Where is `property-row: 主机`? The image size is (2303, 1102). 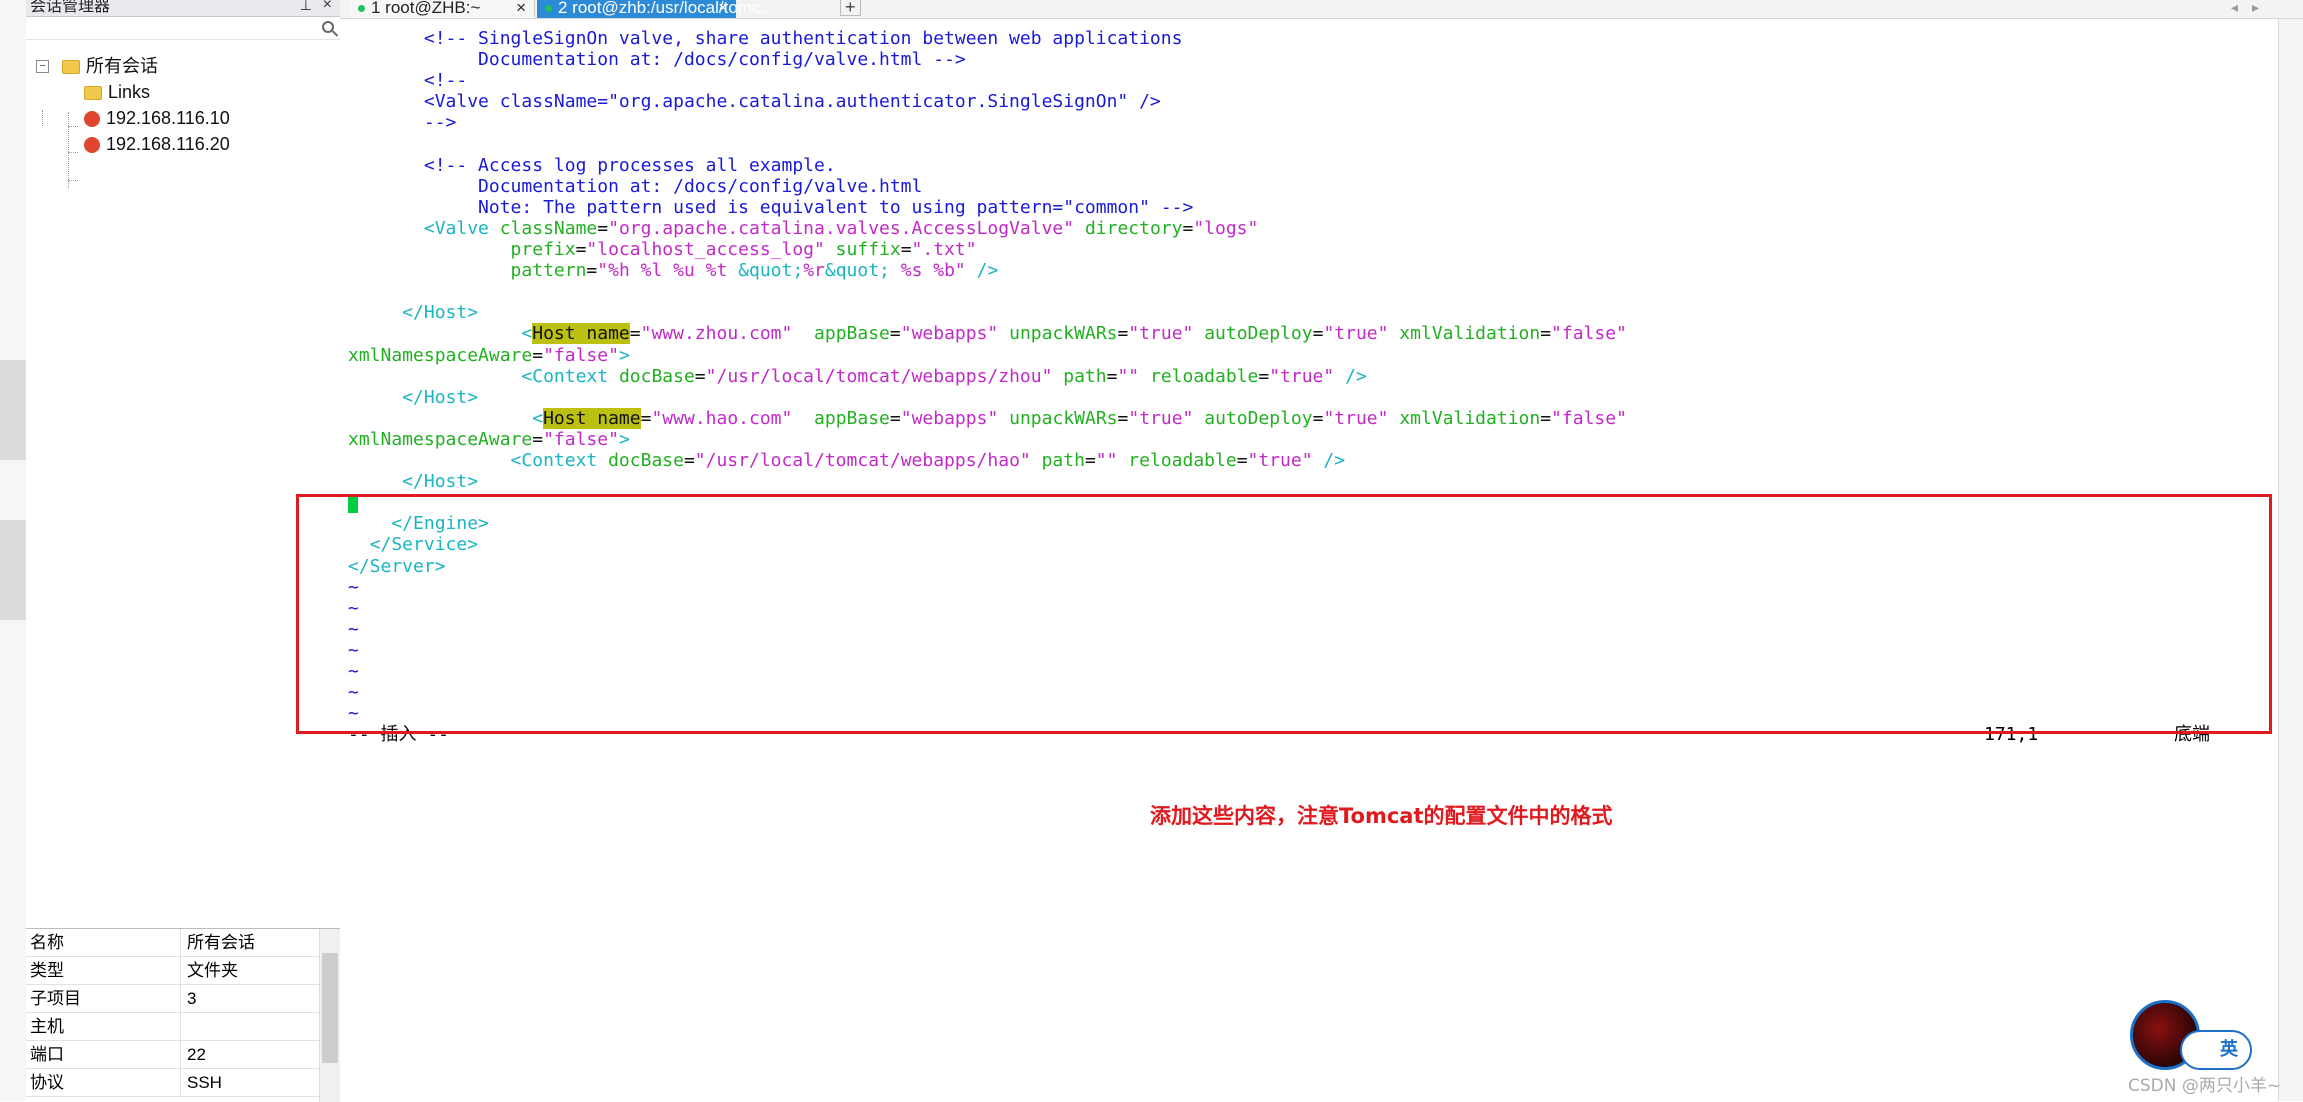
property-row: 主机 is located at coordinates (183, 1027).